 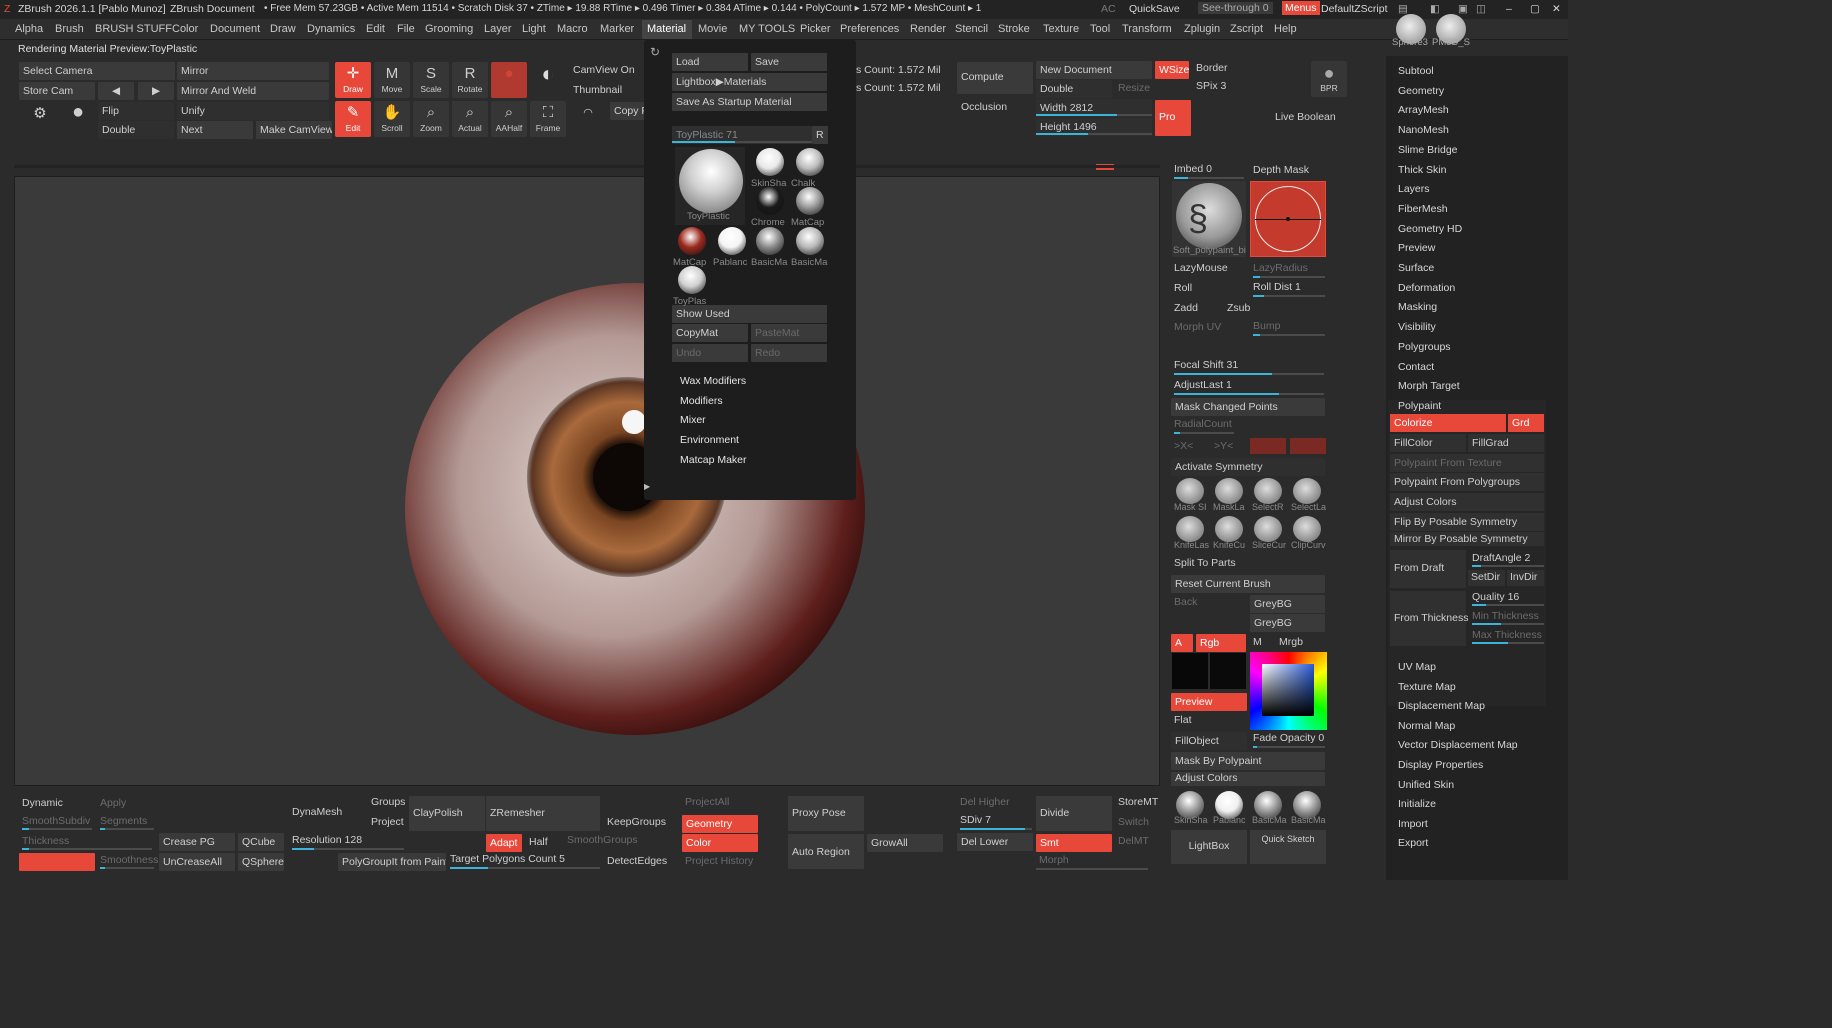 What do you see at coordinates (113, 803) in the screenshot?
I see `apply-button: Apply` at bounding box center [113, 803].